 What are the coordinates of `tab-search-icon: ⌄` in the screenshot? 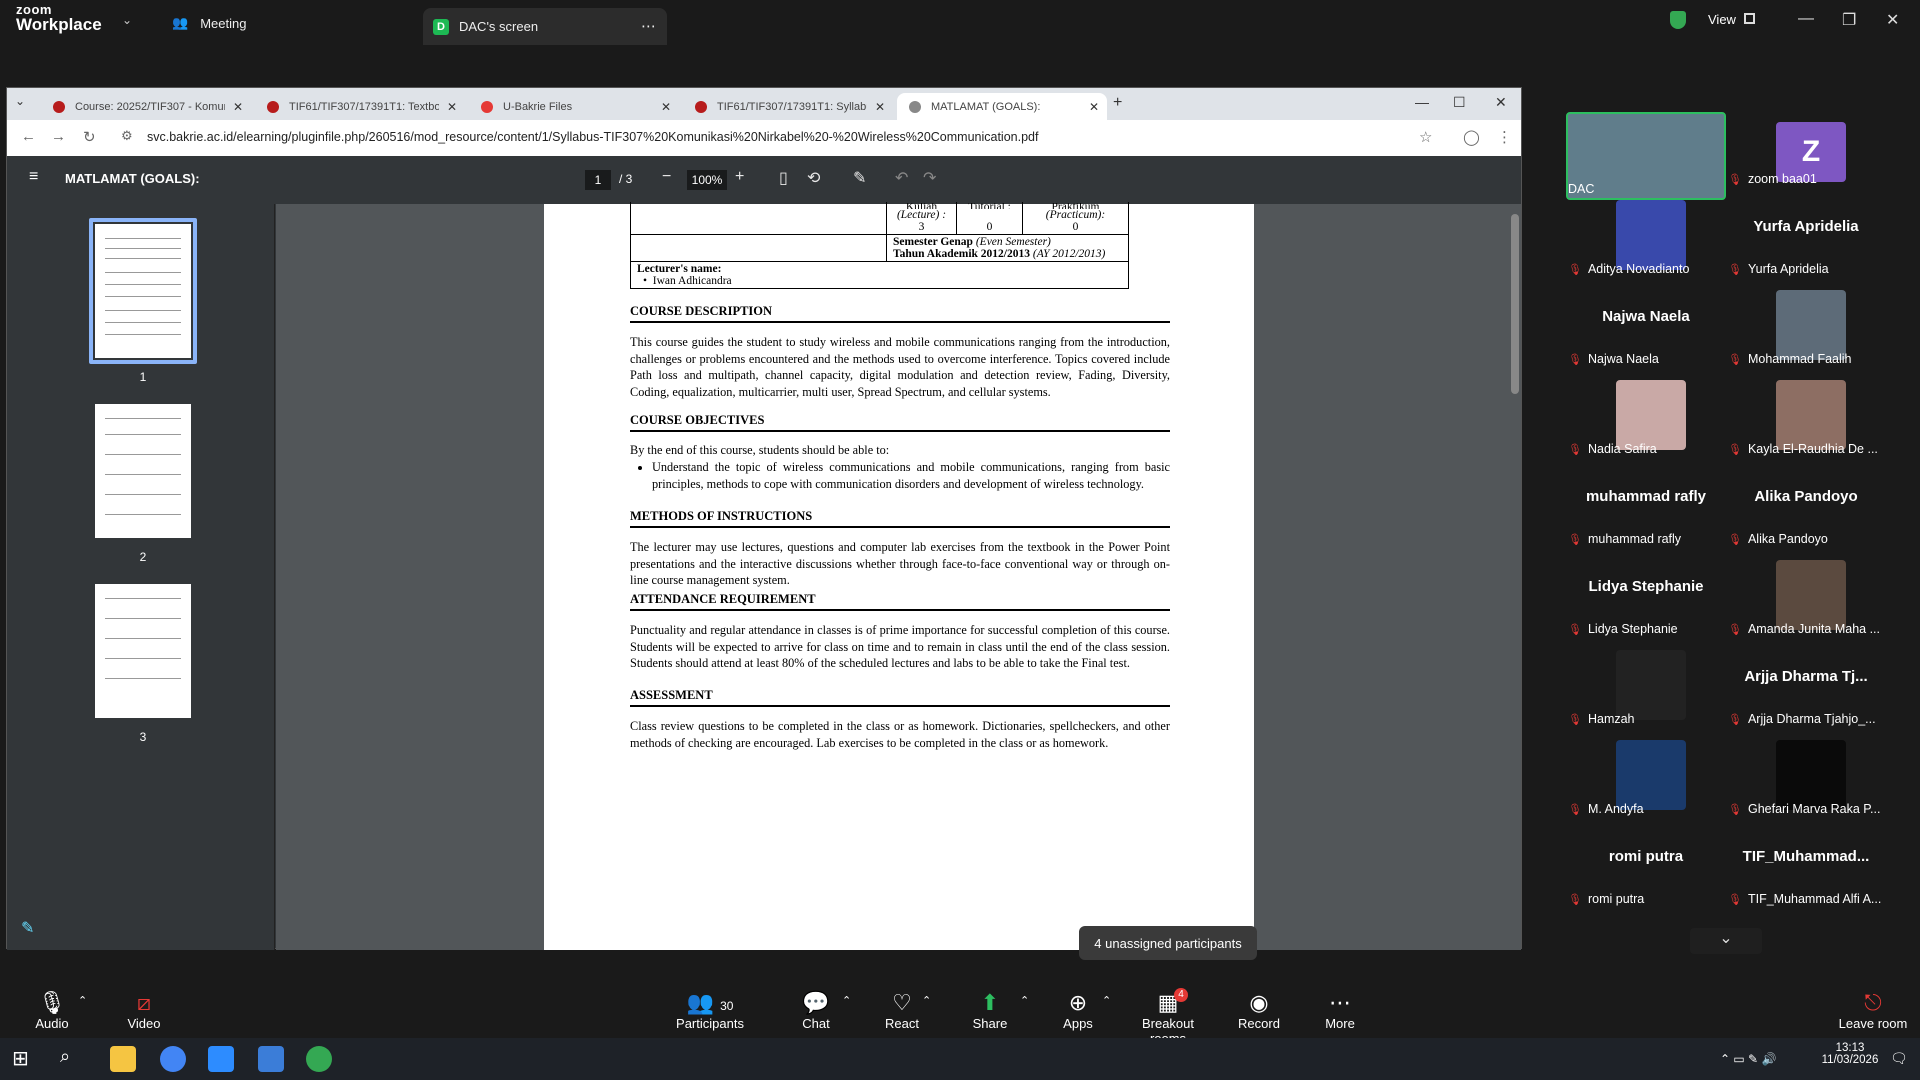 It's located at (20, 101).